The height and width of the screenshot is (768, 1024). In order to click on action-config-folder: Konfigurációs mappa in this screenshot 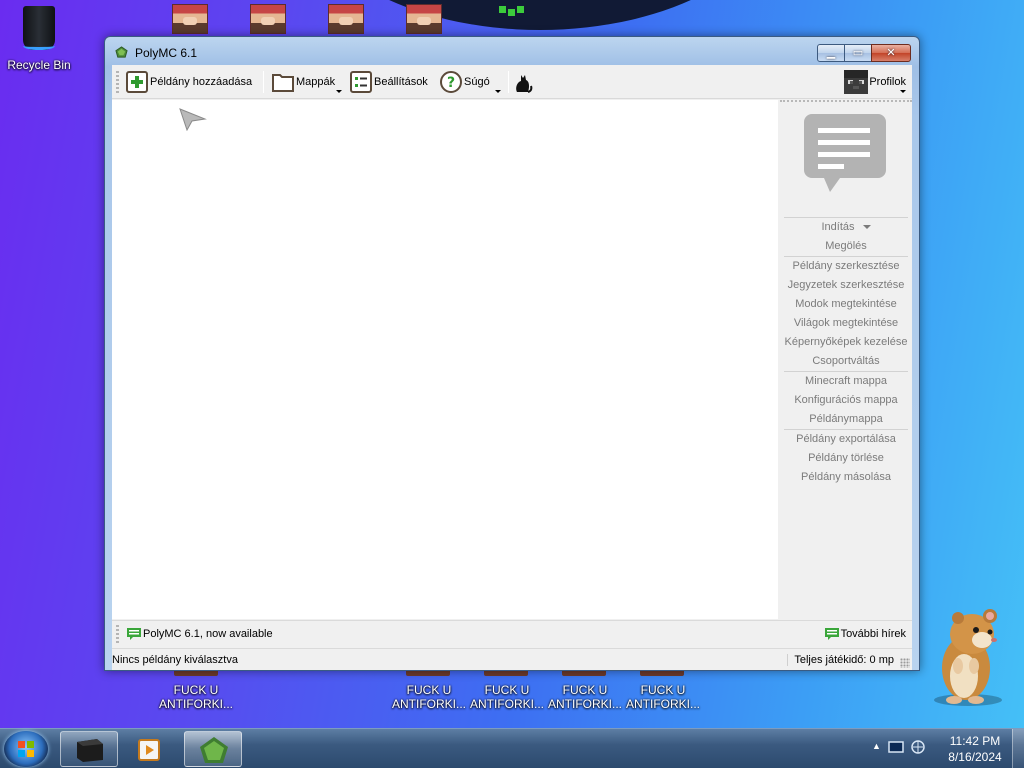, I will do `click(846, 400)`.